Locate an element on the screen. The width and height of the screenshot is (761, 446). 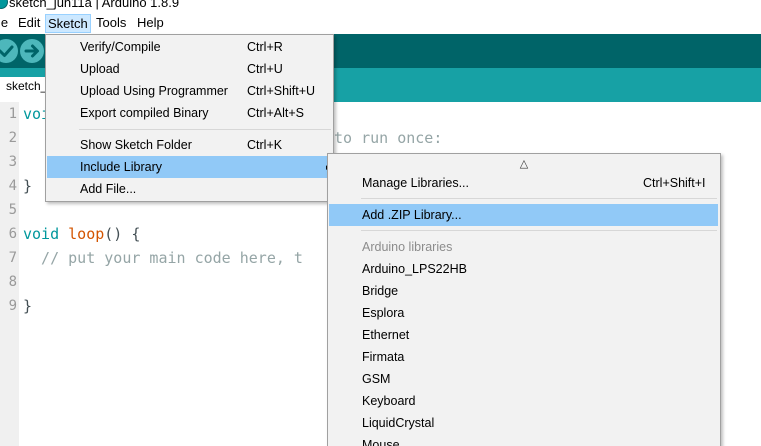
line-number: 5 is located at coordinates (12, 210).